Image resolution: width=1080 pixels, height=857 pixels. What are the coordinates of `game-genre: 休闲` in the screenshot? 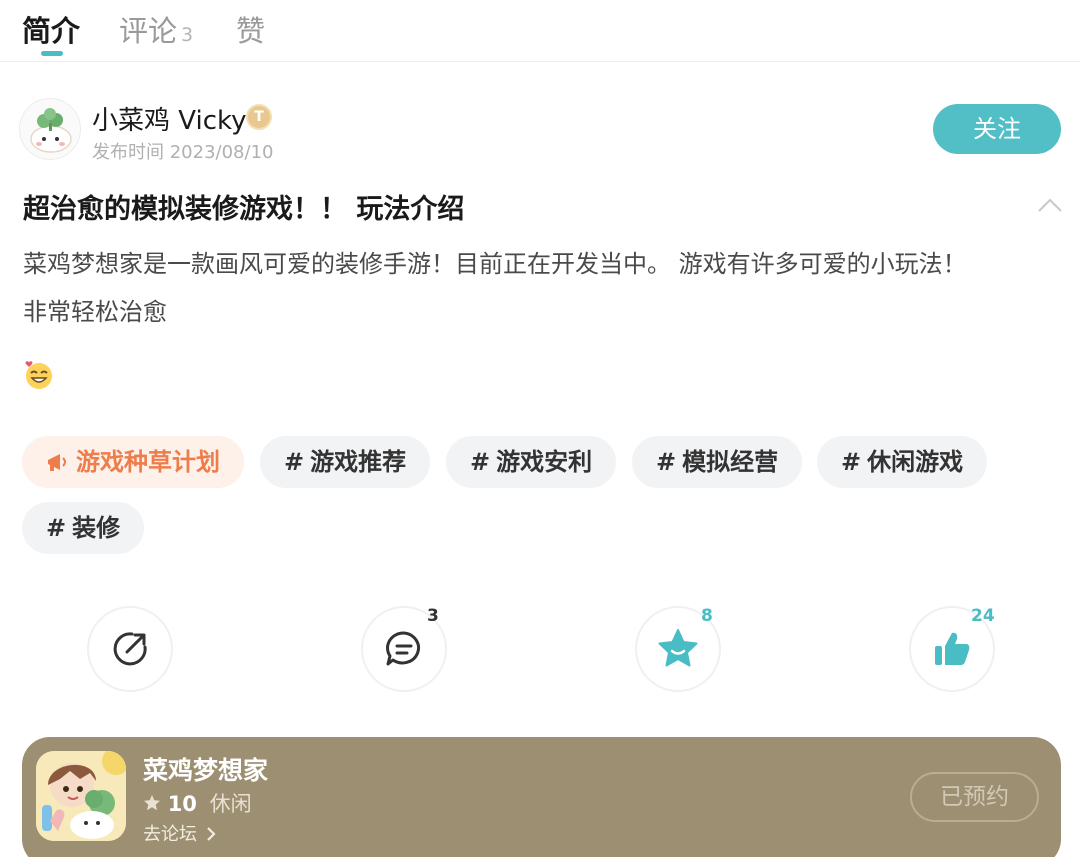 It's located at (230, 804).